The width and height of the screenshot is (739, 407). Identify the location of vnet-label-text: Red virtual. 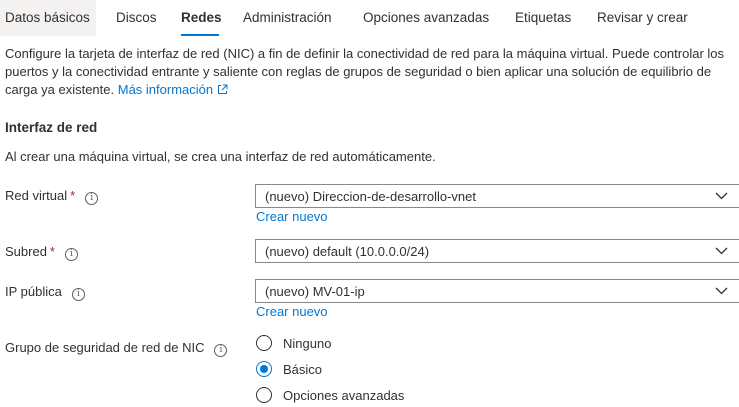
(36, 195).